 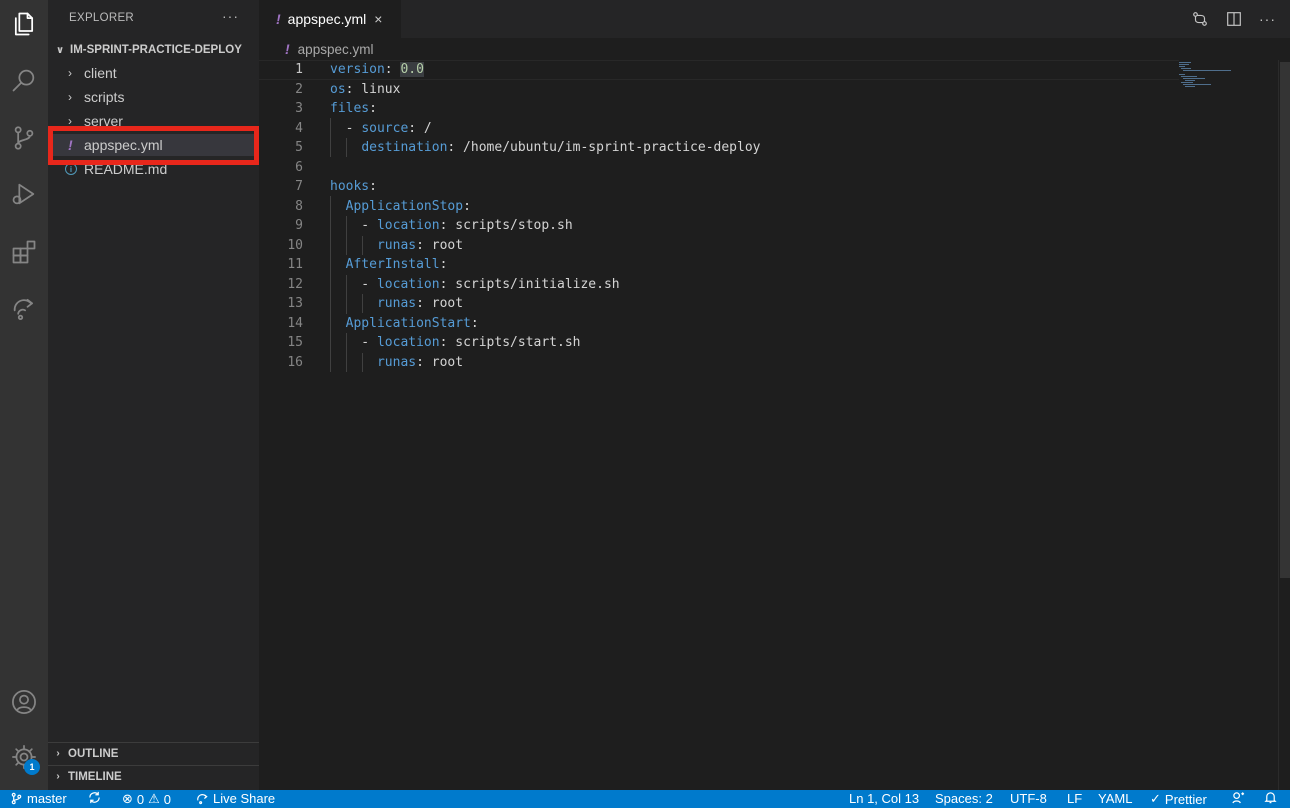 I want to click on line-number: 15, so click(x=295, y=343).